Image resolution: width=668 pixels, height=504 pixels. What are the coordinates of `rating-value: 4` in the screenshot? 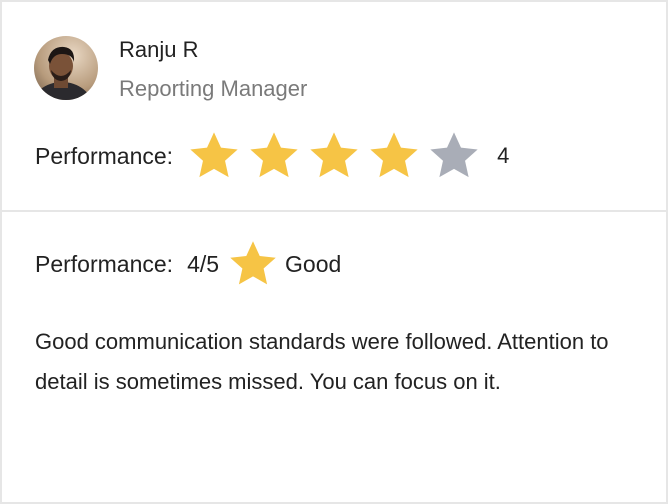 It's located at (503, 155).